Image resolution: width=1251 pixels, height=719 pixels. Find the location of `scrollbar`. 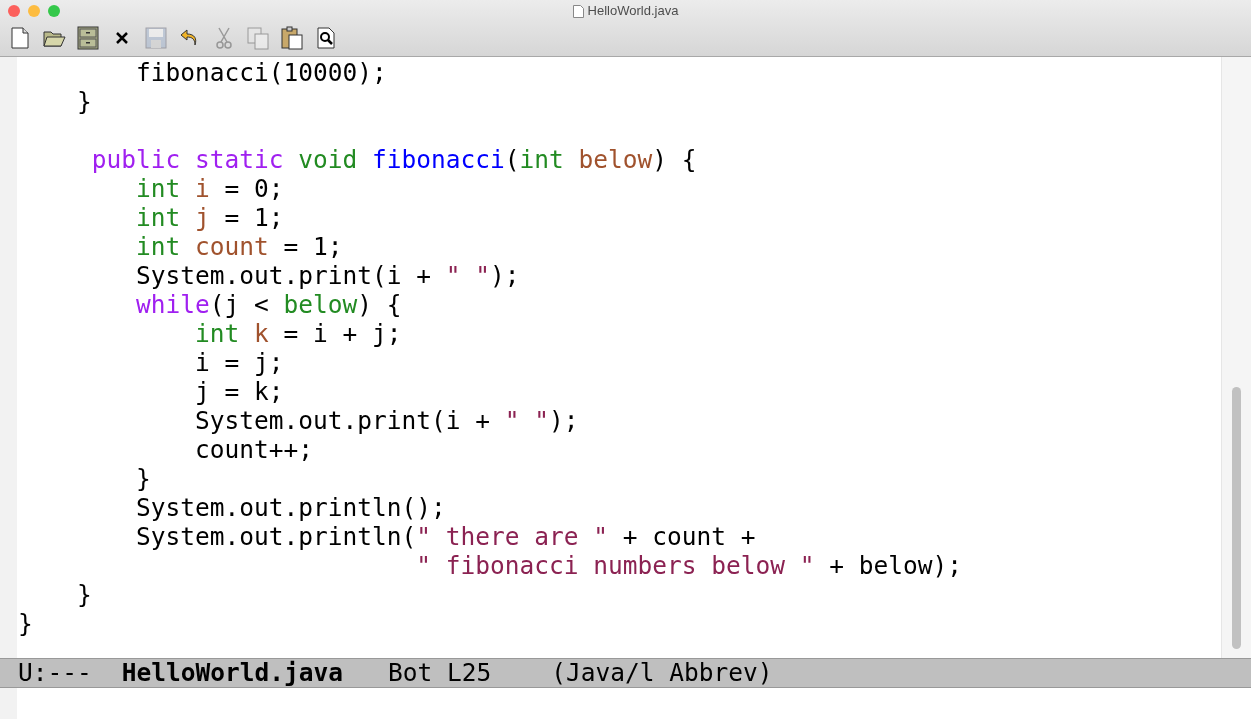

scrollbar is located at coordinates (1236, 357).